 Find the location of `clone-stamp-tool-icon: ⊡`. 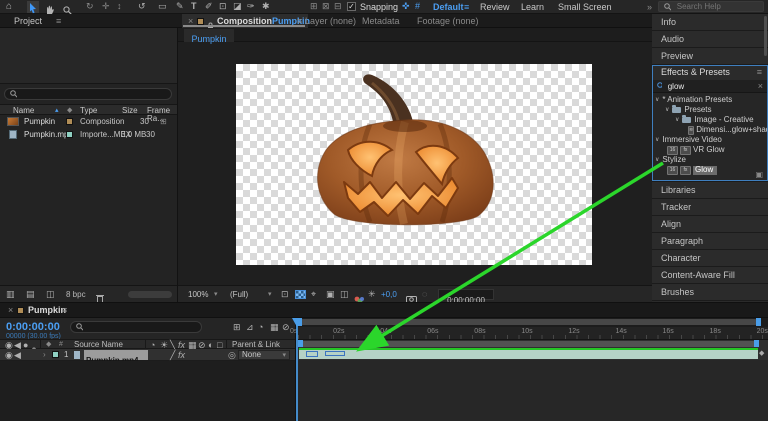

clone-stamp-tool-icon: ⊡ is located at coordinates (223, 6).